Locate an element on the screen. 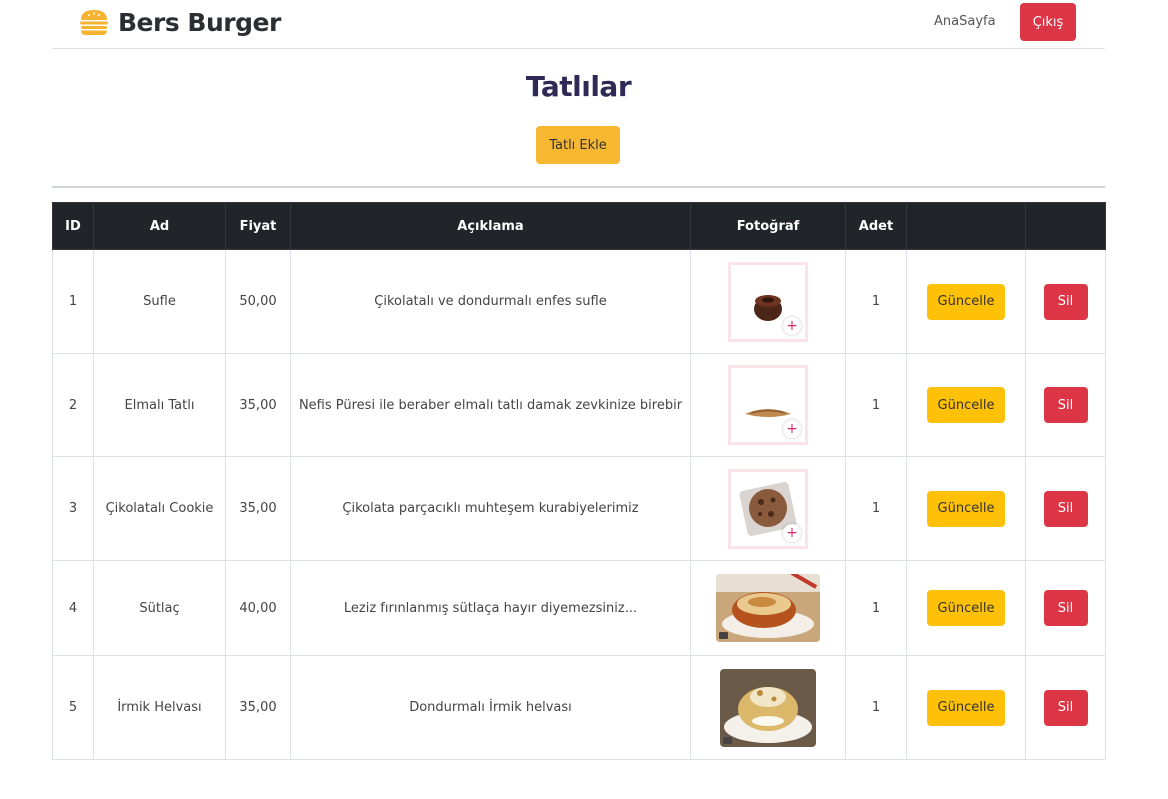 The height and width of the screenshot is (799, 1168). souffle-photo: + is located at coordinates (768, 301).